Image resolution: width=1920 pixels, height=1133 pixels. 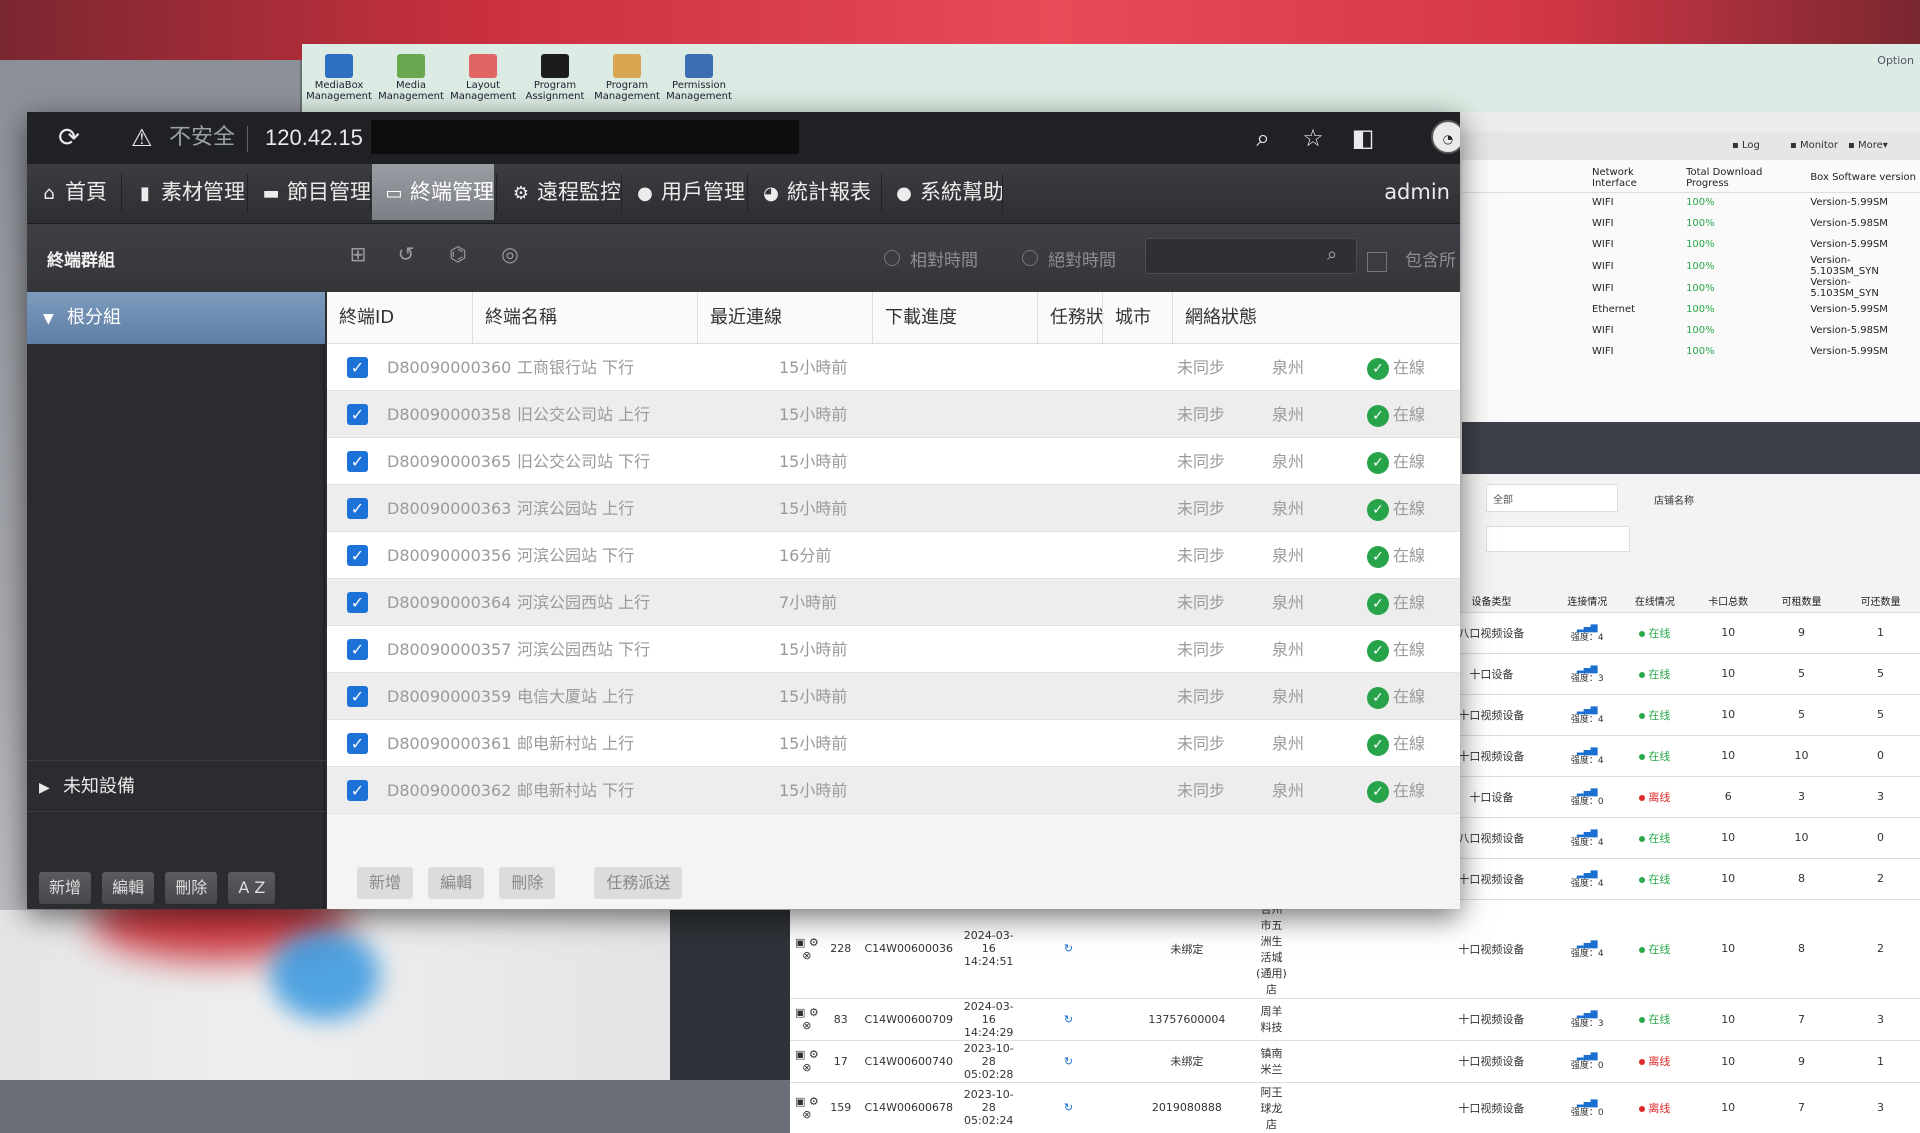 I want to click on column-header: 任務狀態, so click(x=1074, y=336).